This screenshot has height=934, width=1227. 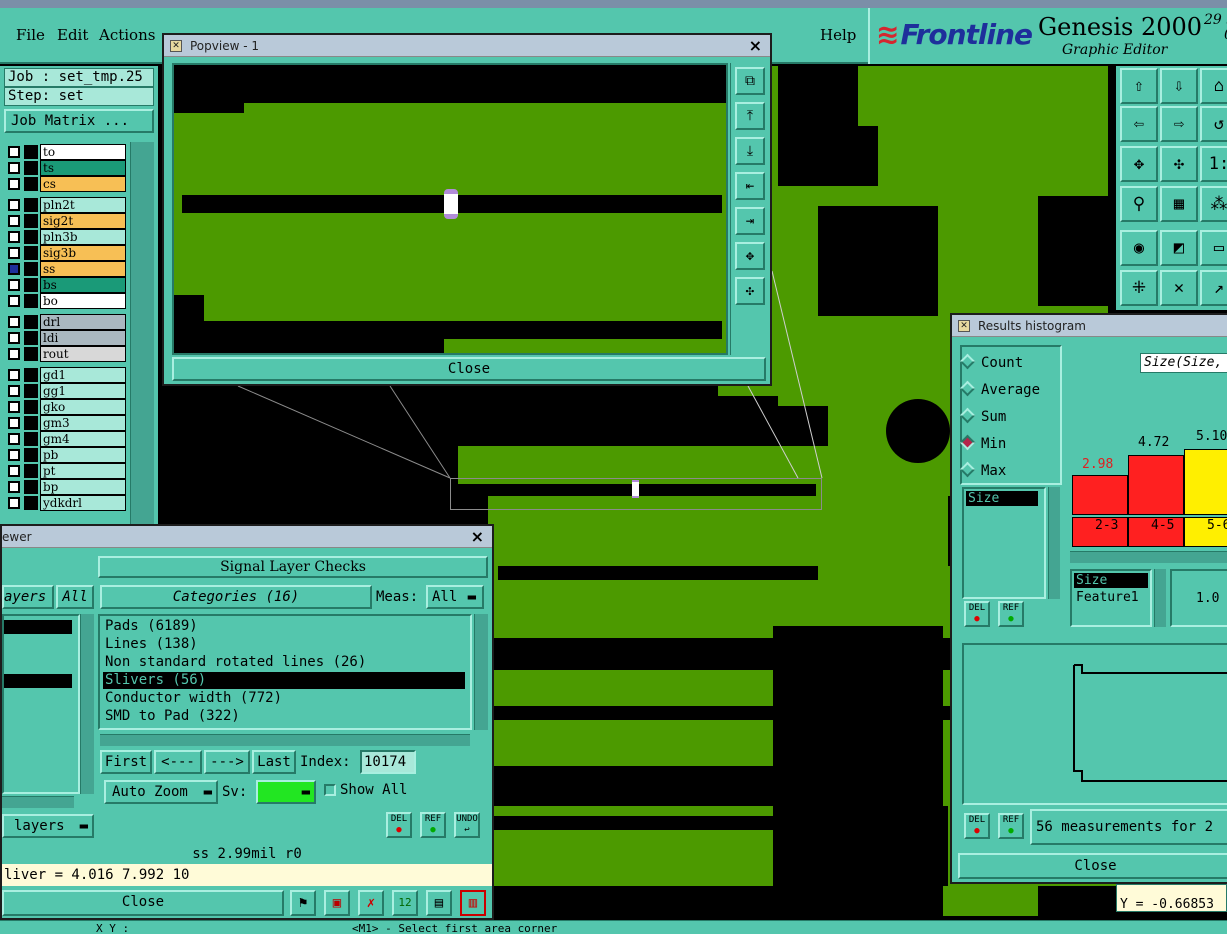 What do you see at coordinates (330, 790) in the screenshot?
I see `show-all-checkbox` at bounding box center [330, 790].